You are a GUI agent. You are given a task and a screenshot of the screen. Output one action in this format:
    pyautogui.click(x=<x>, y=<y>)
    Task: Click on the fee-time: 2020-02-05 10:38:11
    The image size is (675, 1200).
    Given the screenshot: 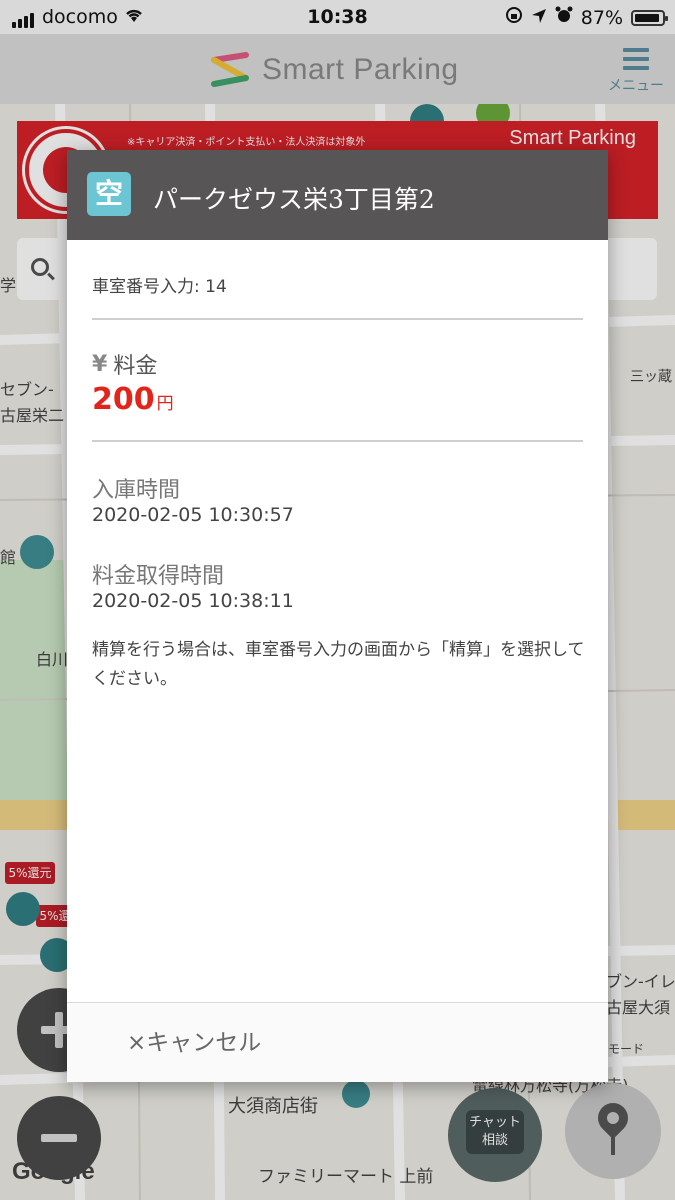 What is the action you would take?
    pyautogui.click(x=193, y=601)
    